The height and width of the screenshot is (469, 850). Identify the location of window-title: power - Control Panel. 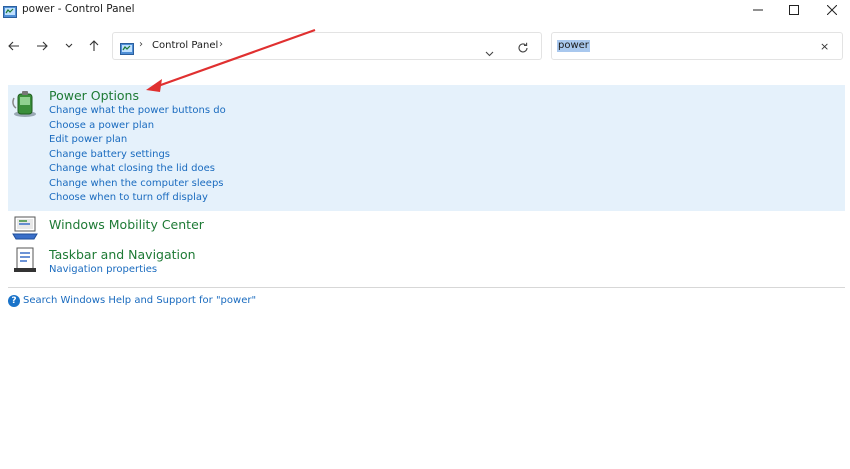
(78, 9).